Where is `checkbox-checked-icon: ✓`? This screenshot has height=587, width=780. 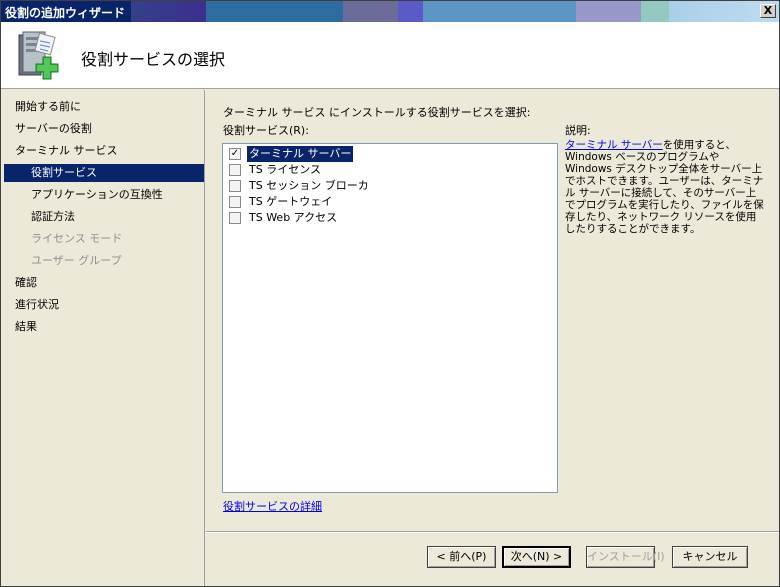
checkbox-checked-icon: ✓ is located at coordinates (235, 154).